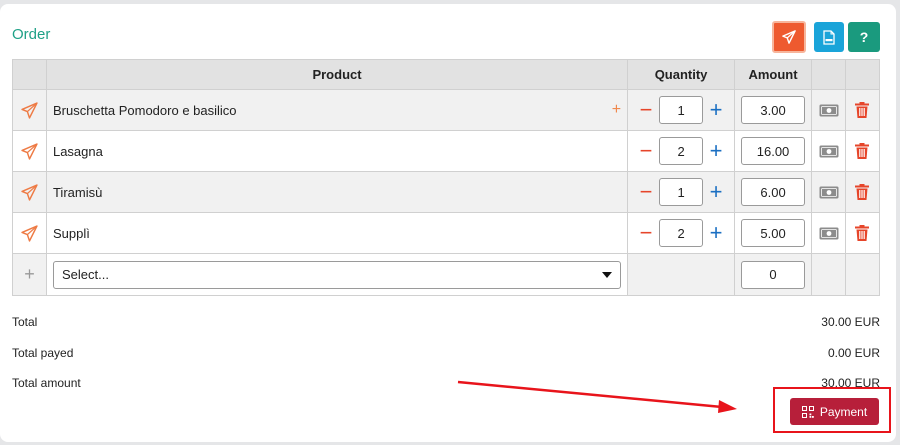  I want to click on qr-code-icon, so click(807, 411).